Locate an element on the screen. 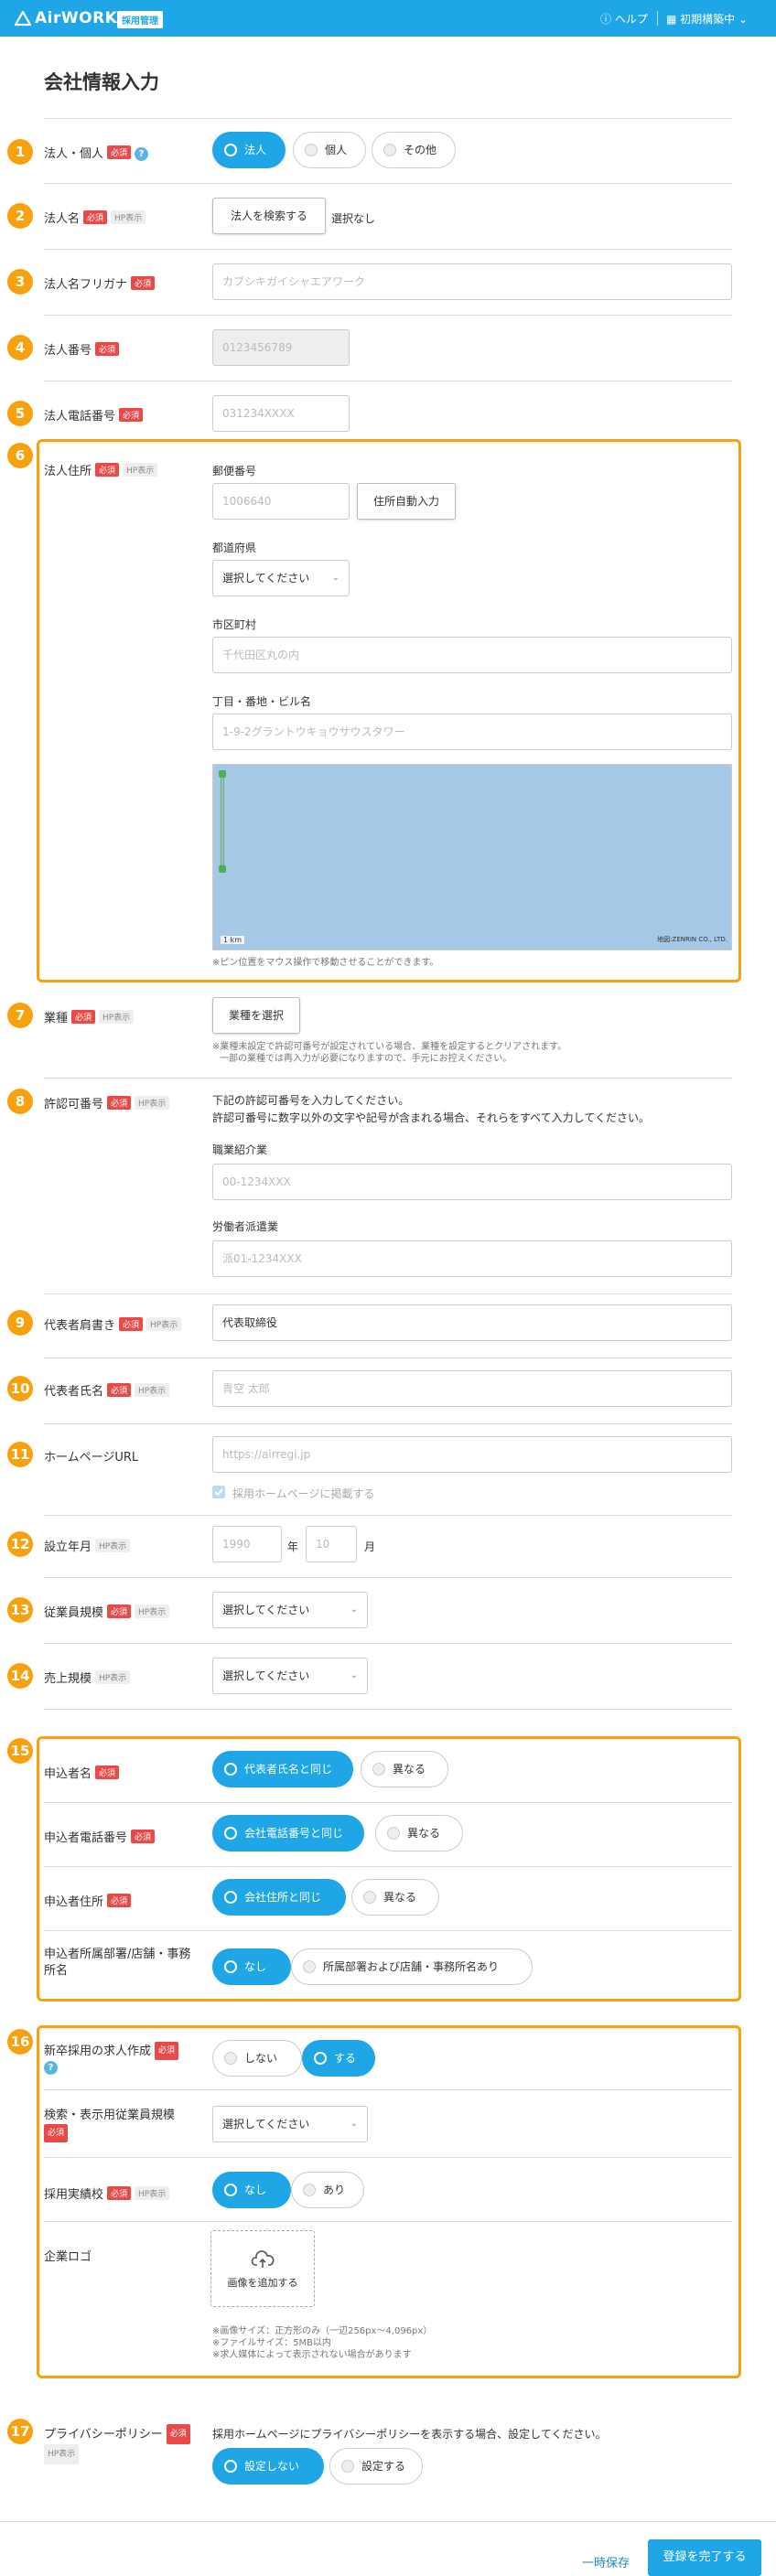  search-scale-select: 選択してください ⌄ is located at coordinates (290, 2124).